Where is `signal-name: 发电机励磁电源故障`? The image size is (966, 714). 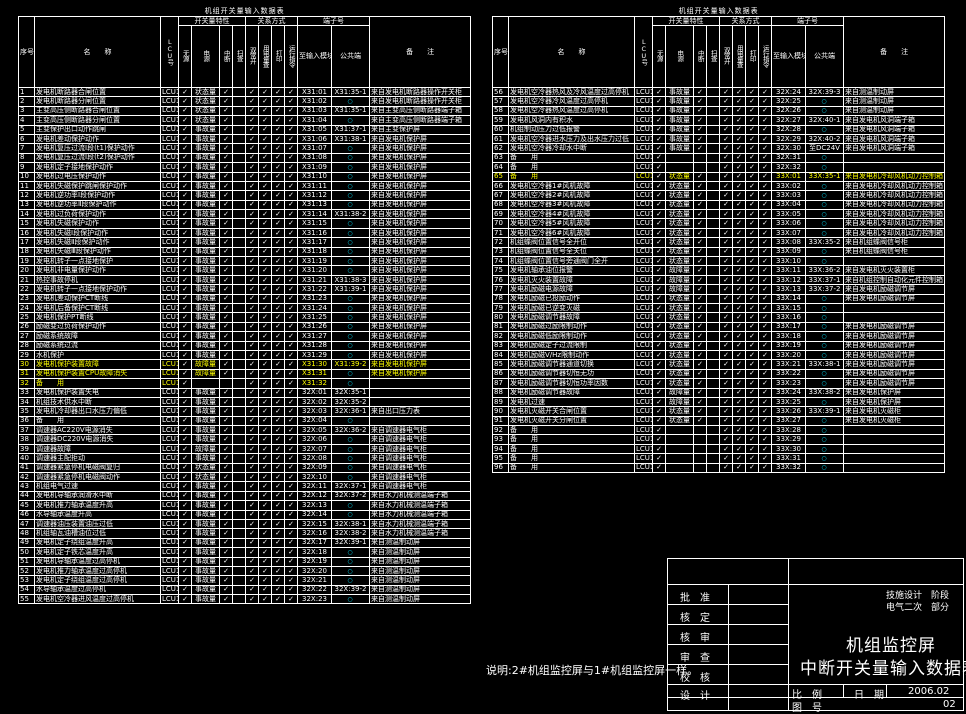 signal-name: 发电机励磁电源故障 is located at coordinates (571, 289).